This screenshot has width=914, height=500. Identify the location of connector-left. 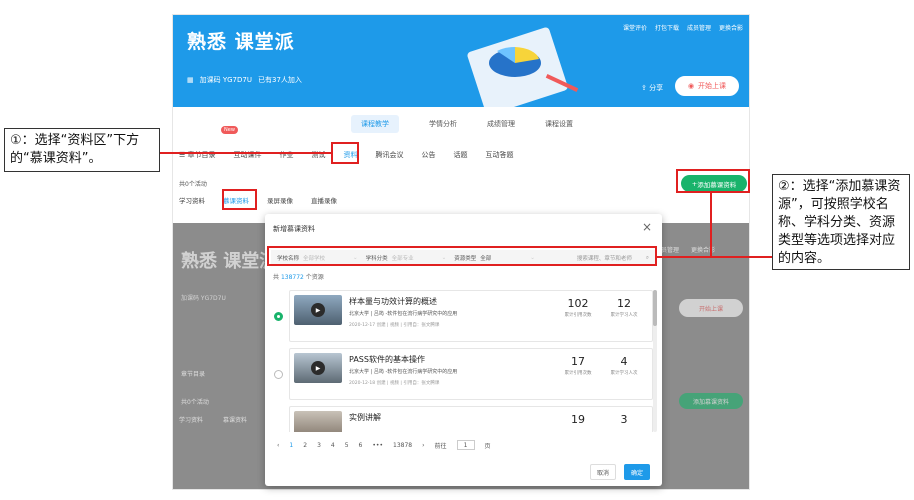
(246, 153).